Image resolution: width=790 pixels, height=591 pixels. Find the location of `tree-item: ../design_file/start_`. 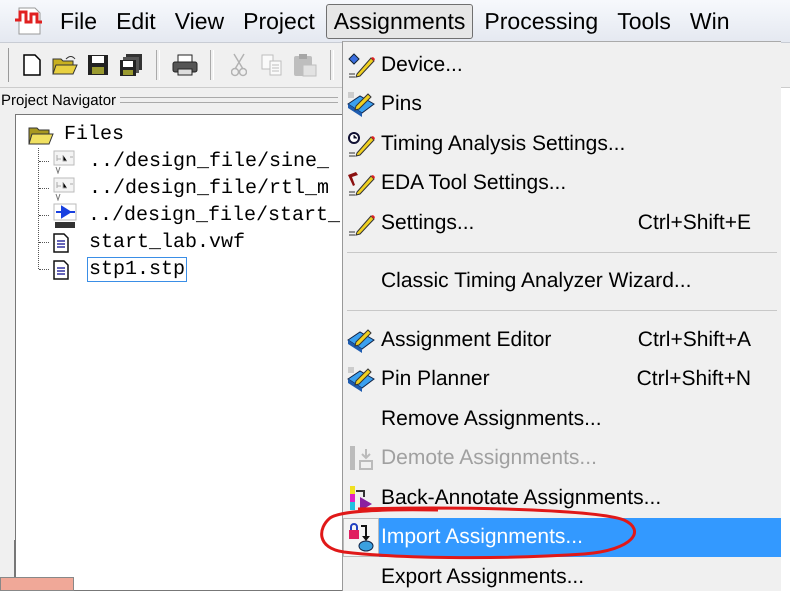

tree-item: ../design_file/start_ is located at coordinates (214, 215).